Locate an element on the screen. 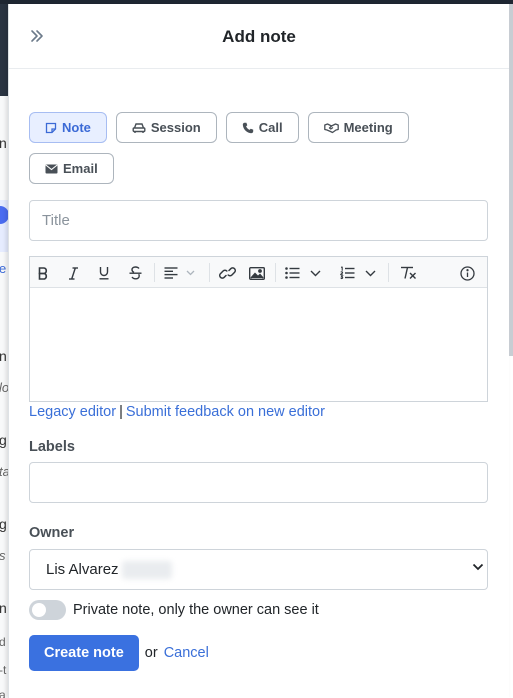 This screenshot has width=513, height=698. redacted-text is located at coordinates (146, 569).